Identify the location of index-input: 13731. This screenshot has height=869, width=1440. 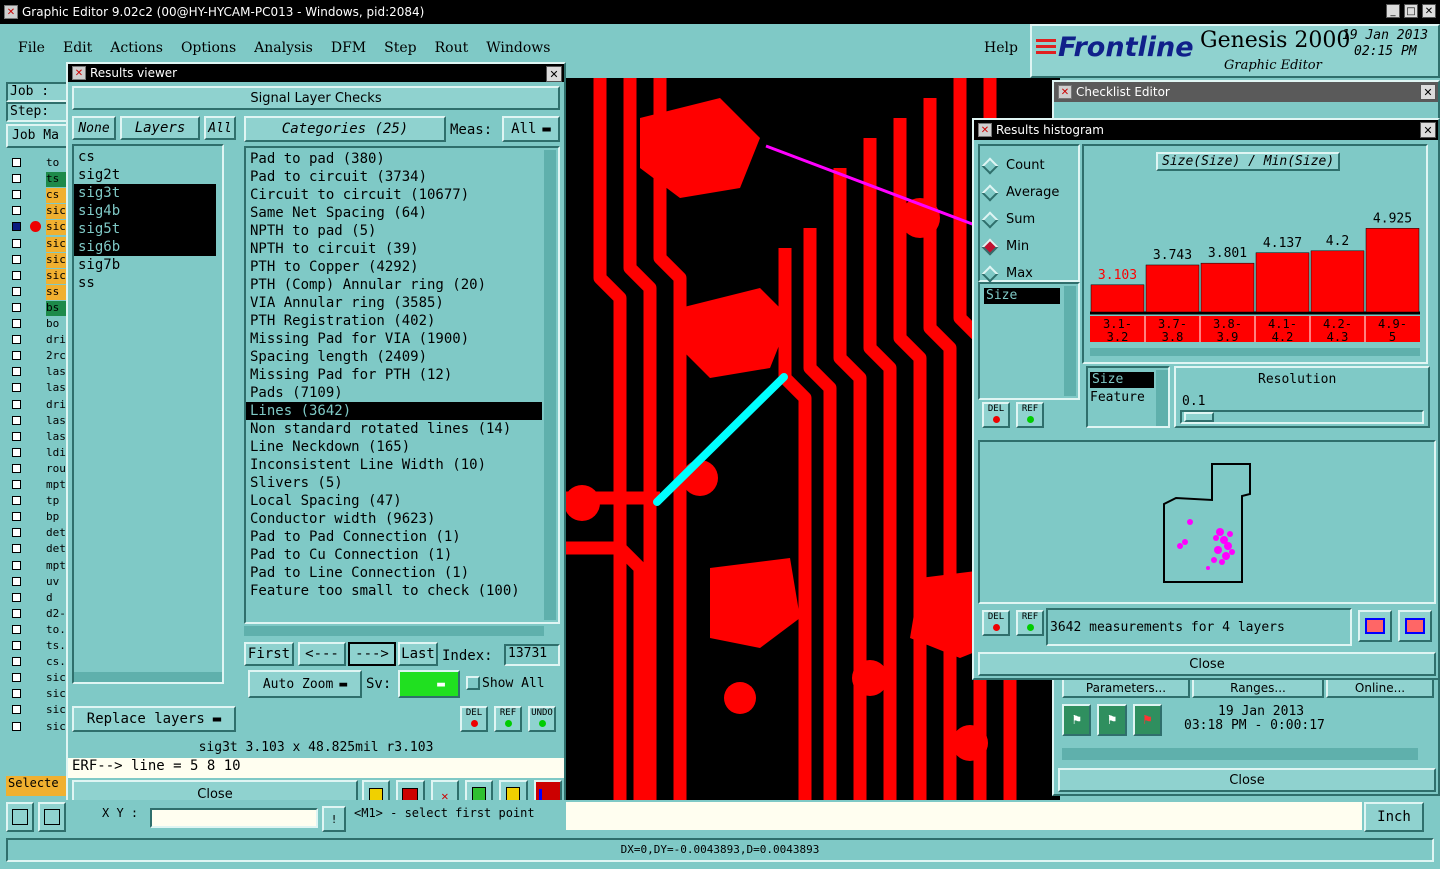
(532, 655).